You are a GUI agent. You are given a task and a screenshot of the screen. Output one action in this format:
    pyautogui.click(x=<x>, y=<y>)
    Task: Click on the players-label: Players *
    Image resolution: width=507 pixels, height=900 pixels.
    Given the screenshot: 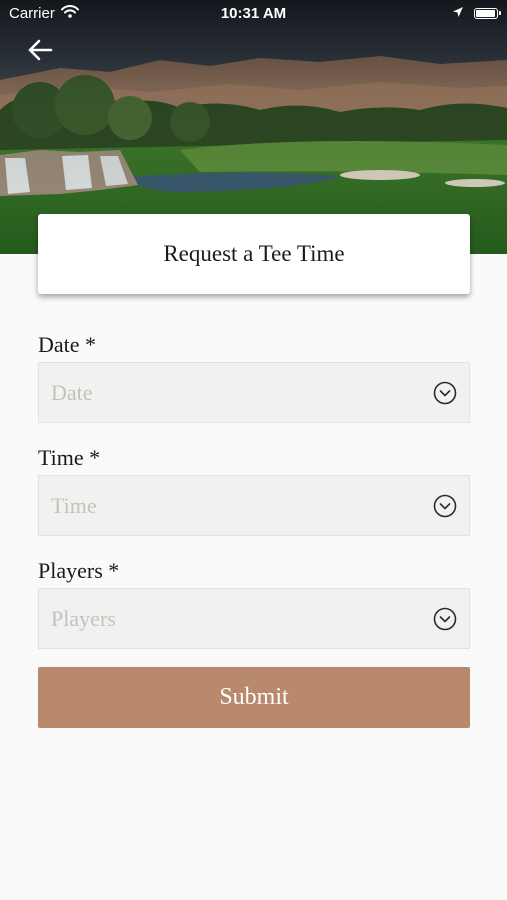 What is the action you would take?
    pyautogui.click(x=79, y=570)
    